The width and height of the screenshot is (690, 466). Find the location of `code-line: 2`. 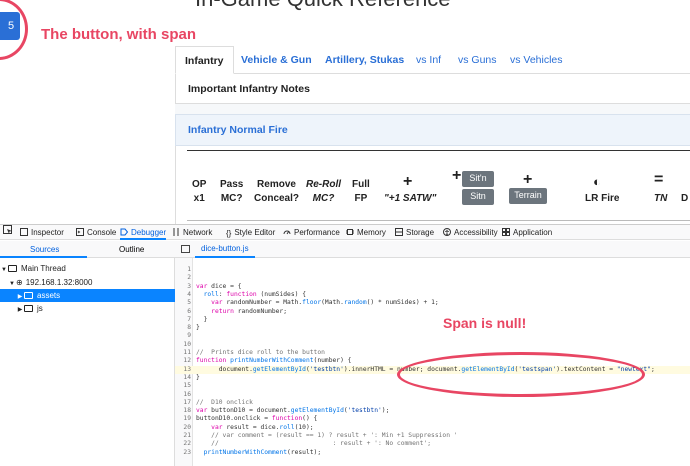

code-line: 2 is located at coordinates (432, 278).